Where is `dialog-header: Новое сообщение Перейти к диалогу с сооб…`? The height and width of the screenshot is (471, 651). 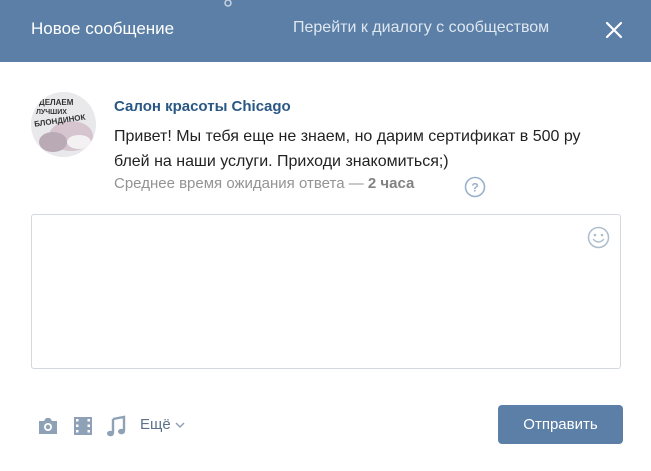
dialog-header: Новое сообщение Перейти к диалогу с сооб… is located at coordinates (325, 31).